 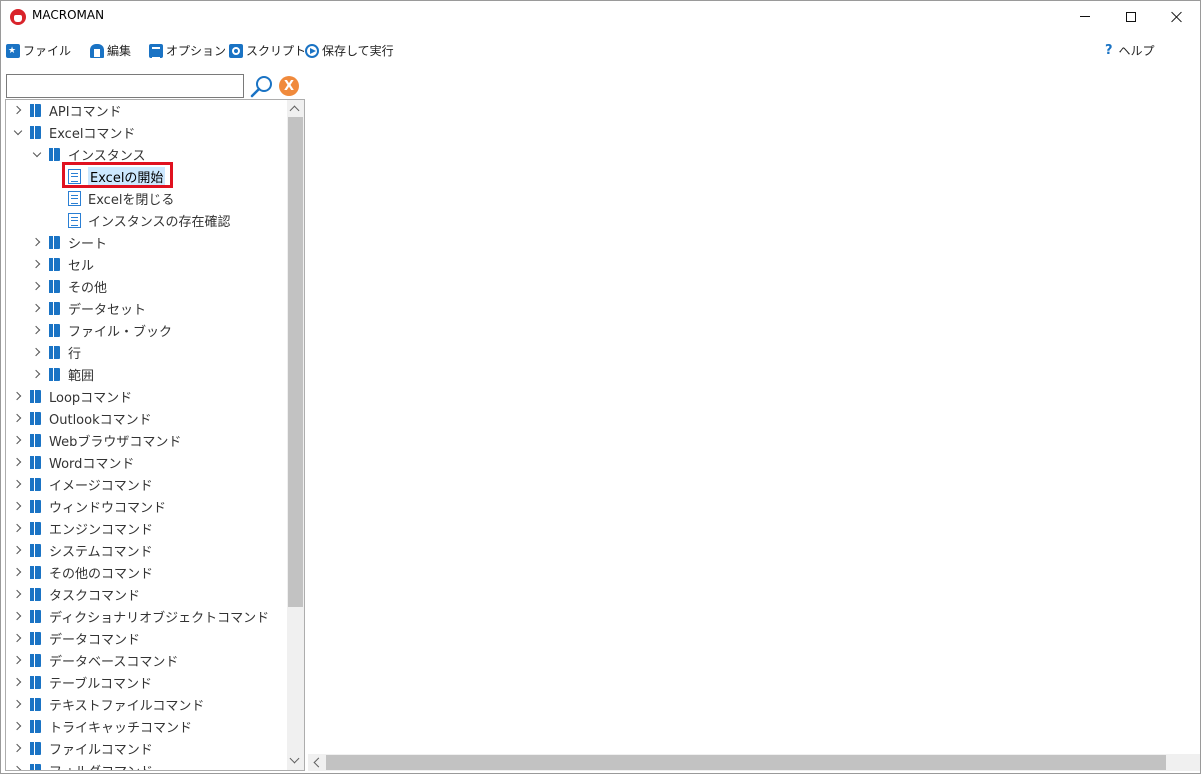 I want to click on menu-script: スクリプト, so click(x=267, y=50).